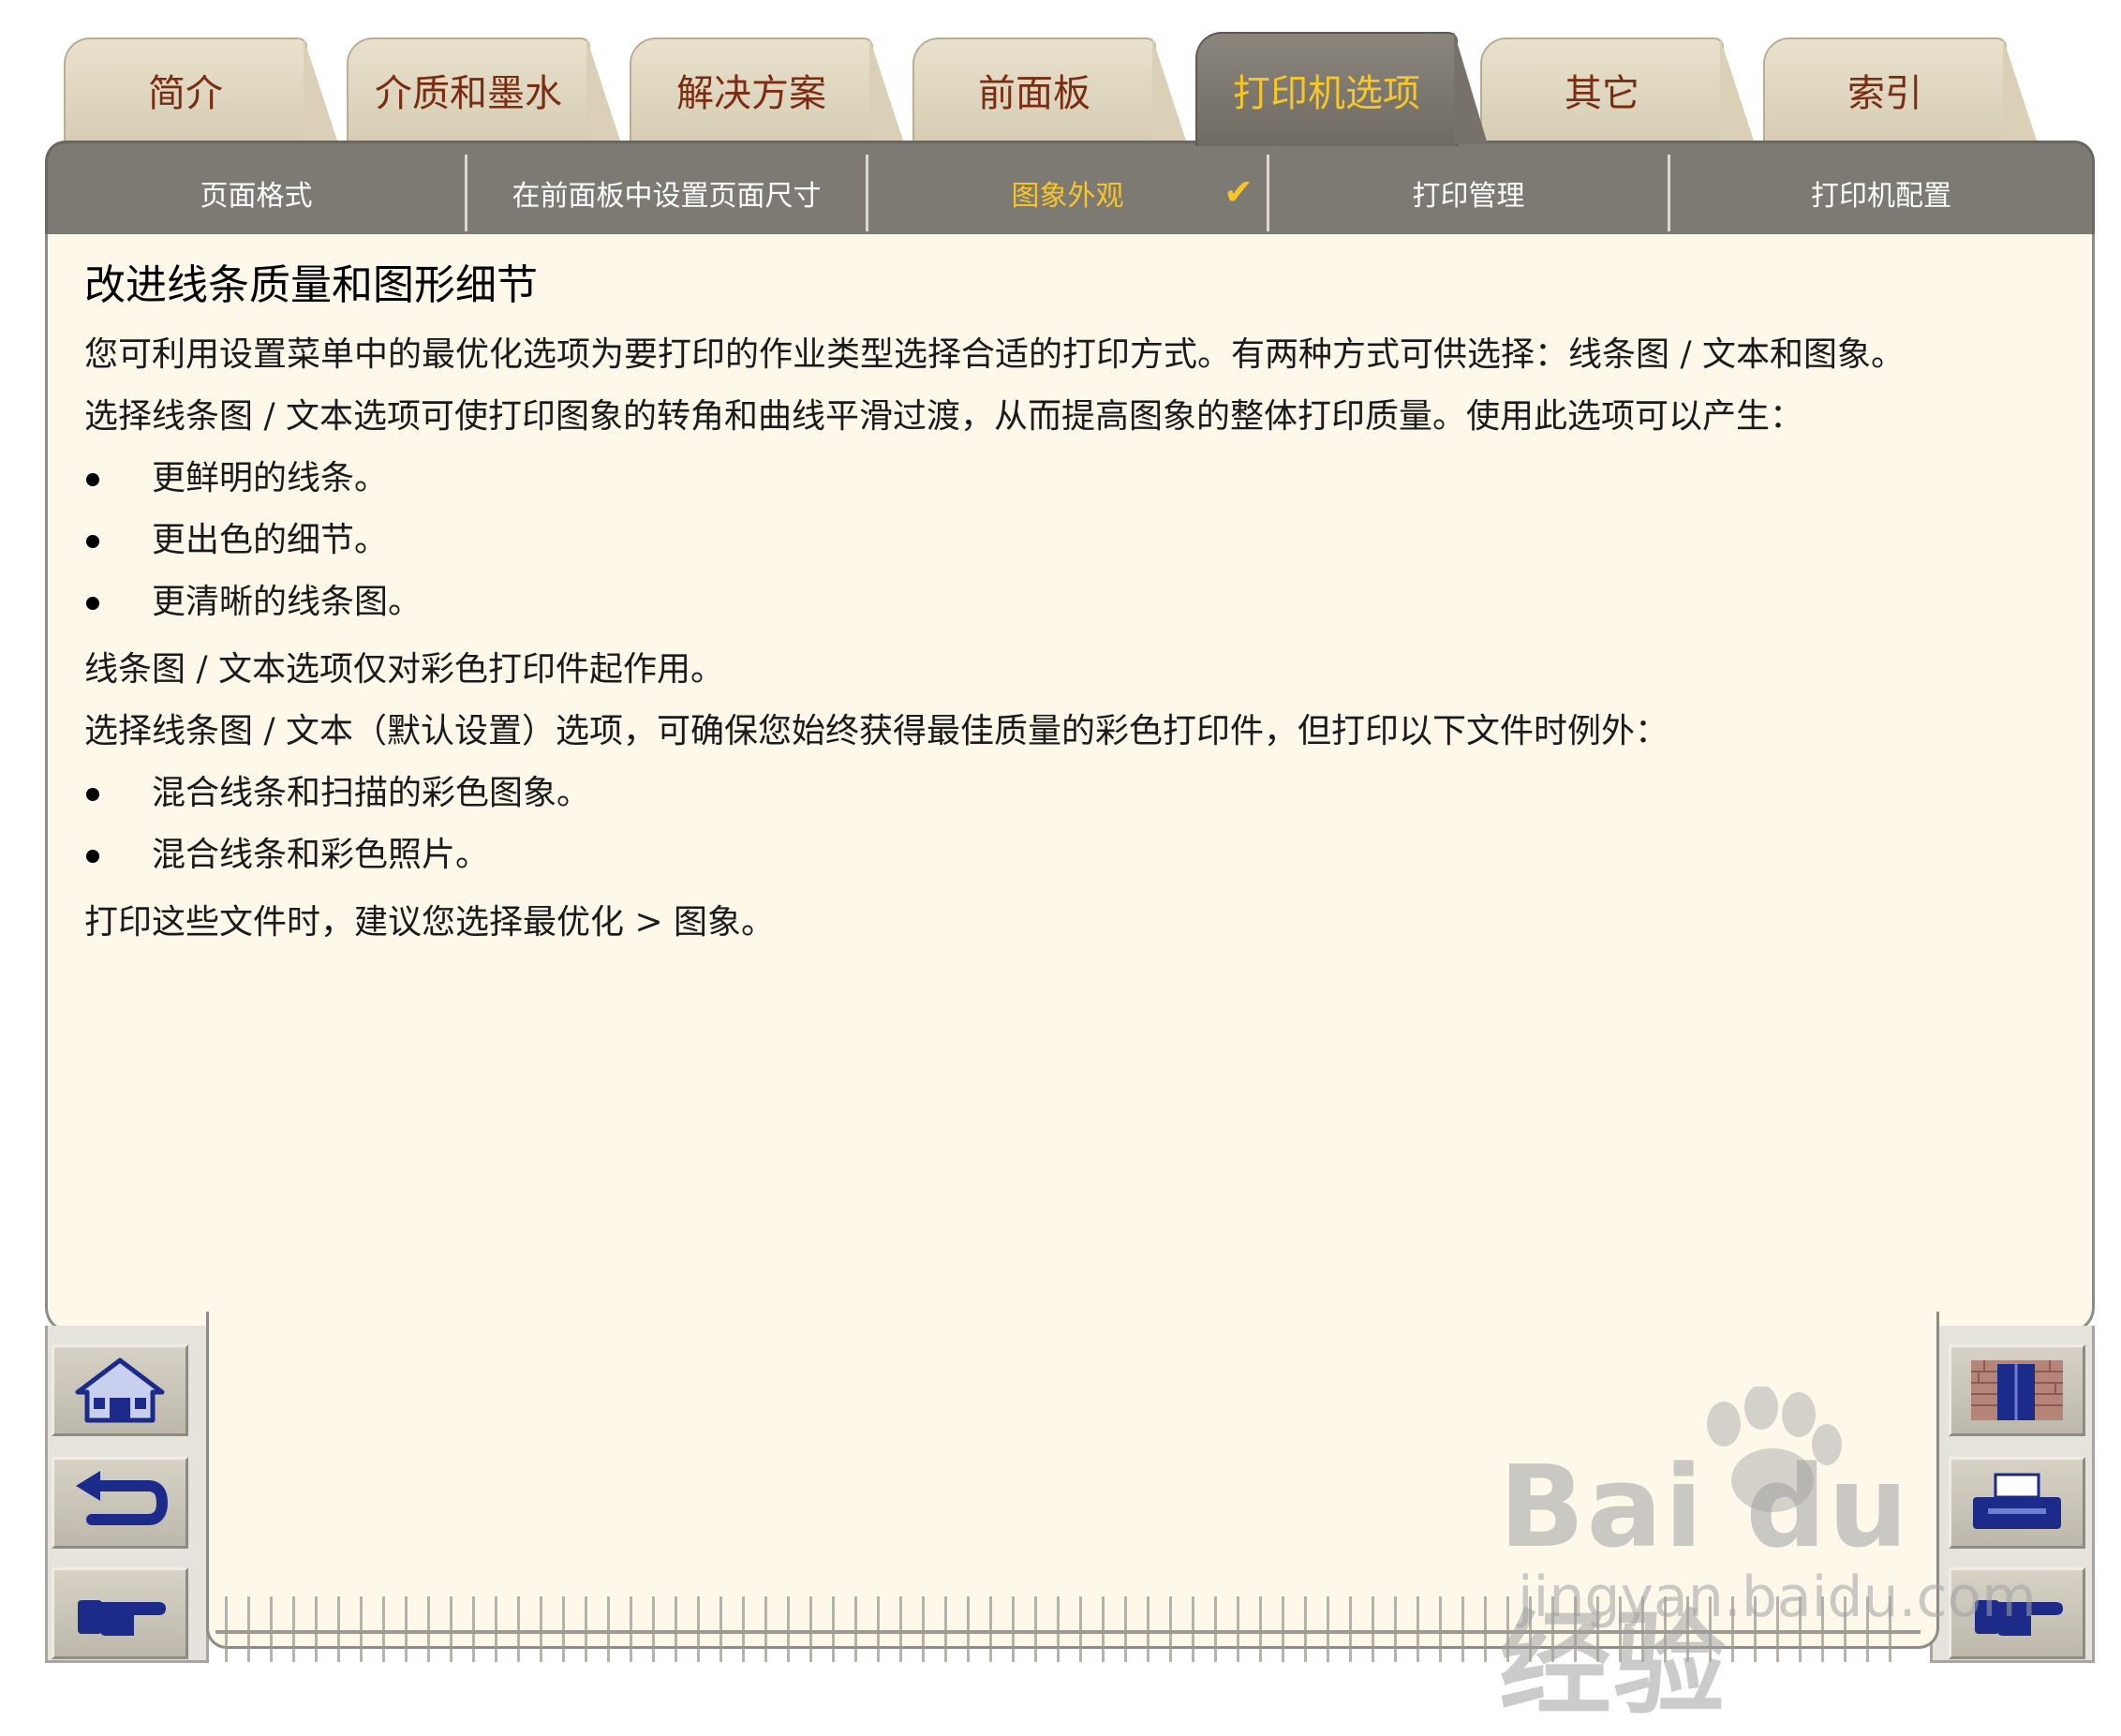  I want to click on home-button, so click(120, 1390).